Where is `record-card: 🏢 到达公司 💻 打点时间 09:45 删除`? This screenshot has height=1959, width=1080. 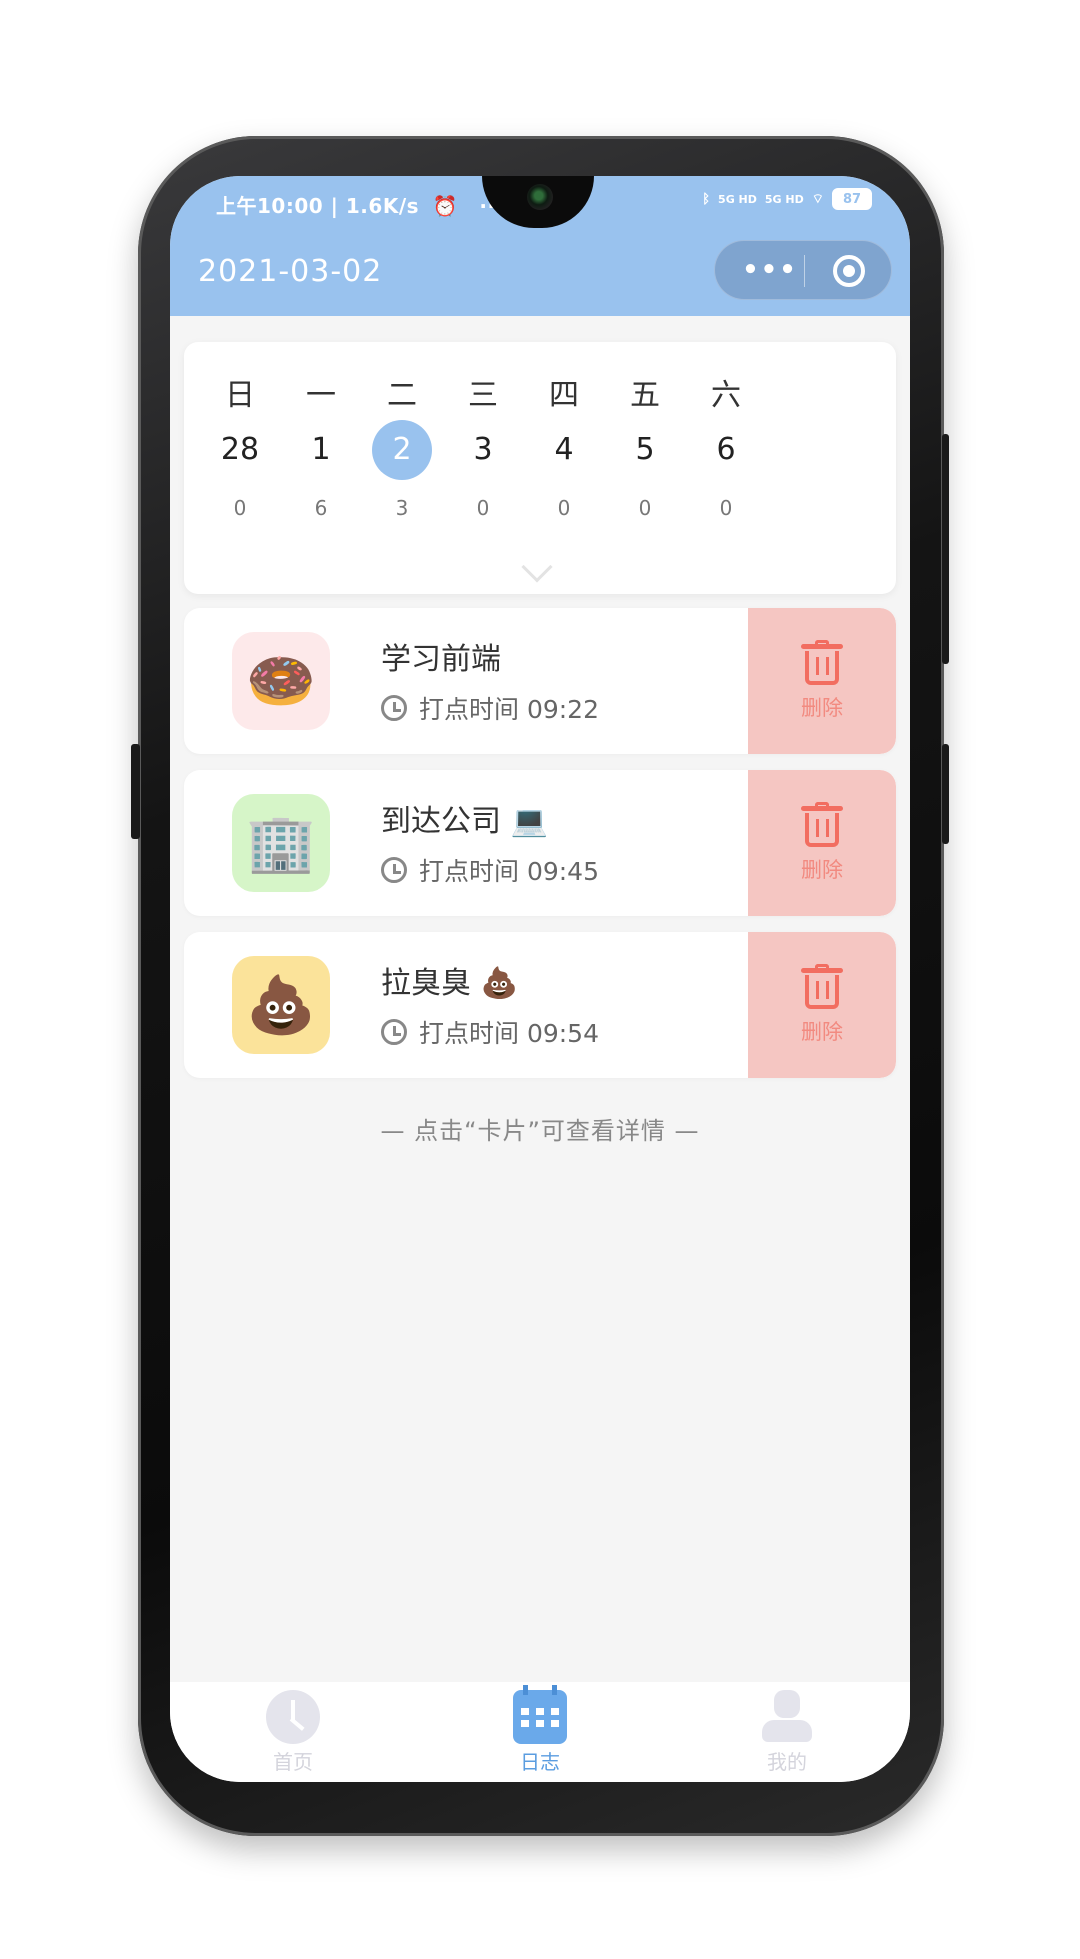 record-card: 🏢 到达公司 💻 打点时间 09:45 删除 is located at coordinates (540, 843).